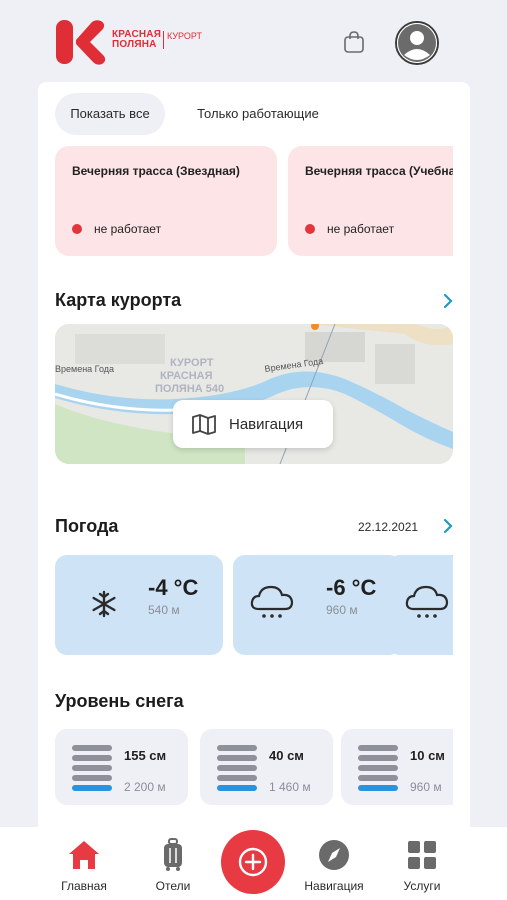  What do you see at coordinates (388, 527) in the screenshot?
I see `weather-date: 22.12.2021` at bounding box center [388, 527].